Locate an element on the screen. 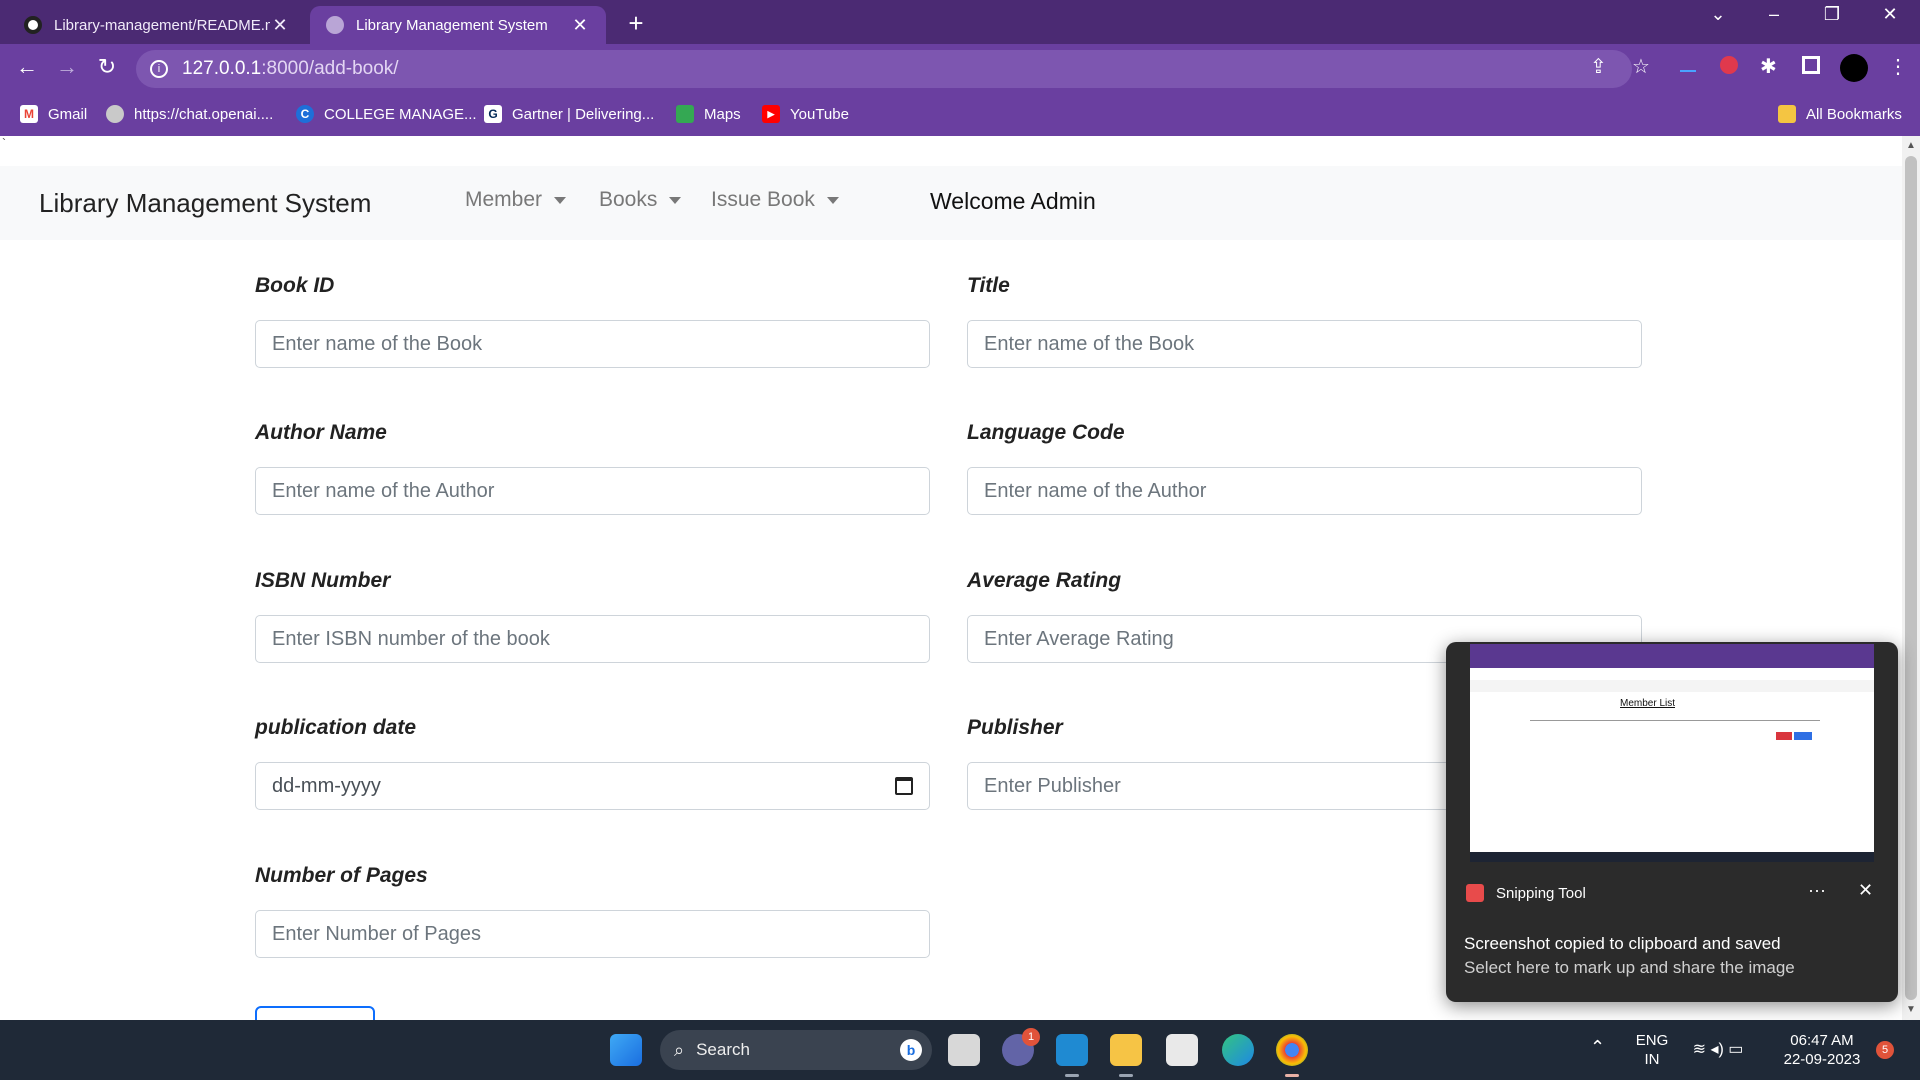  clock: 06:47 AM 22-09-2023 is located at coordinates (1822, 1050).